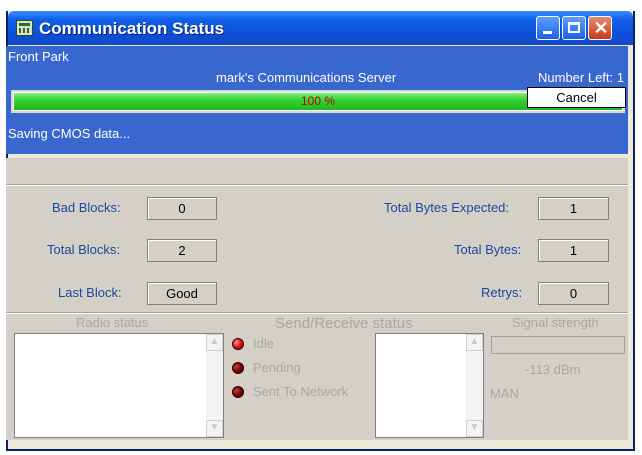  I want to click on maximize-icon, so click(574, 27).